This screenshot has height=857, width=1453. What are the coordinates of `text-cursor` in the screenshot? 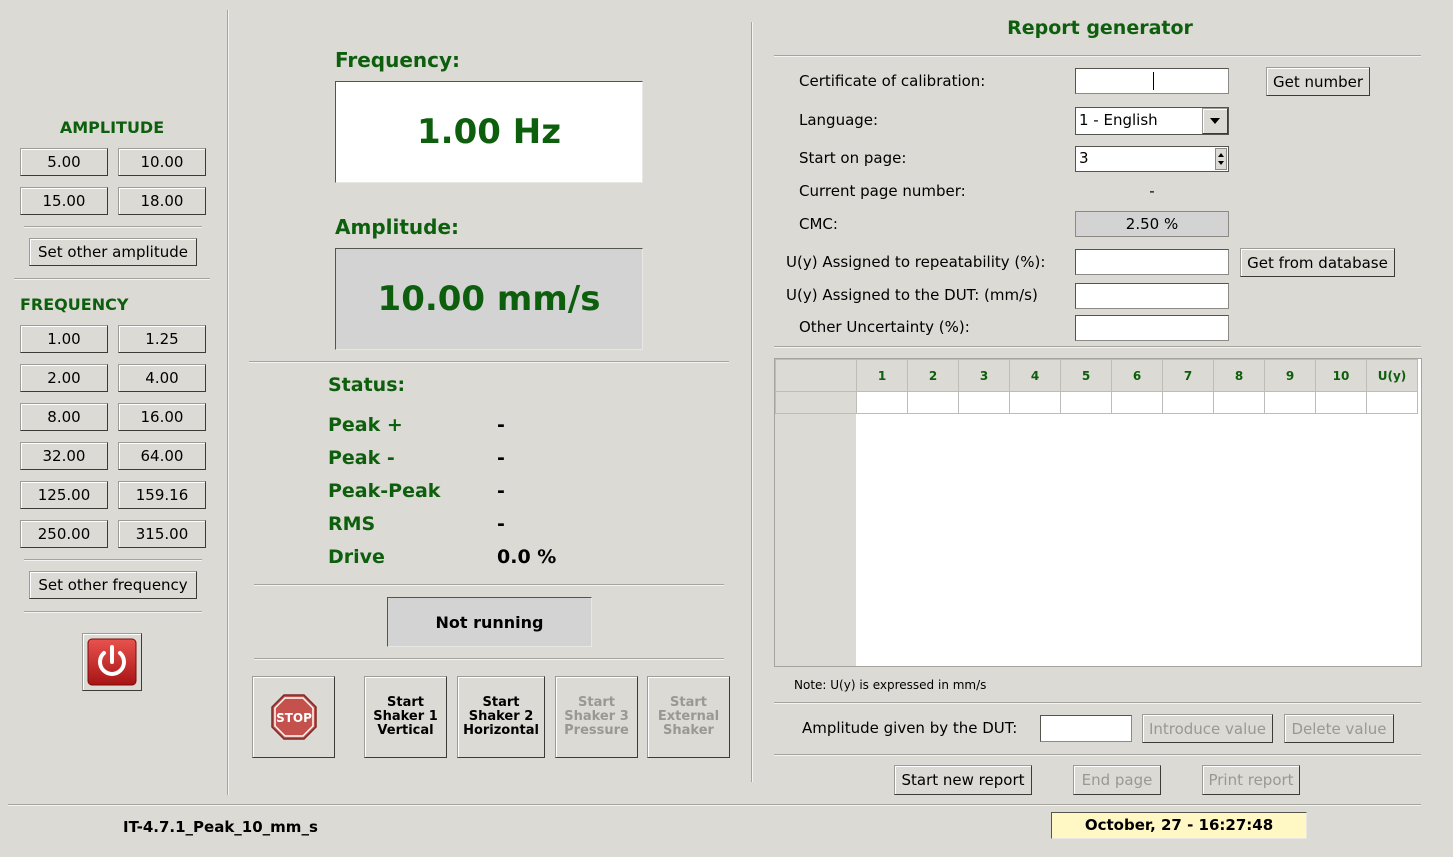 It's located at (1153, 81).